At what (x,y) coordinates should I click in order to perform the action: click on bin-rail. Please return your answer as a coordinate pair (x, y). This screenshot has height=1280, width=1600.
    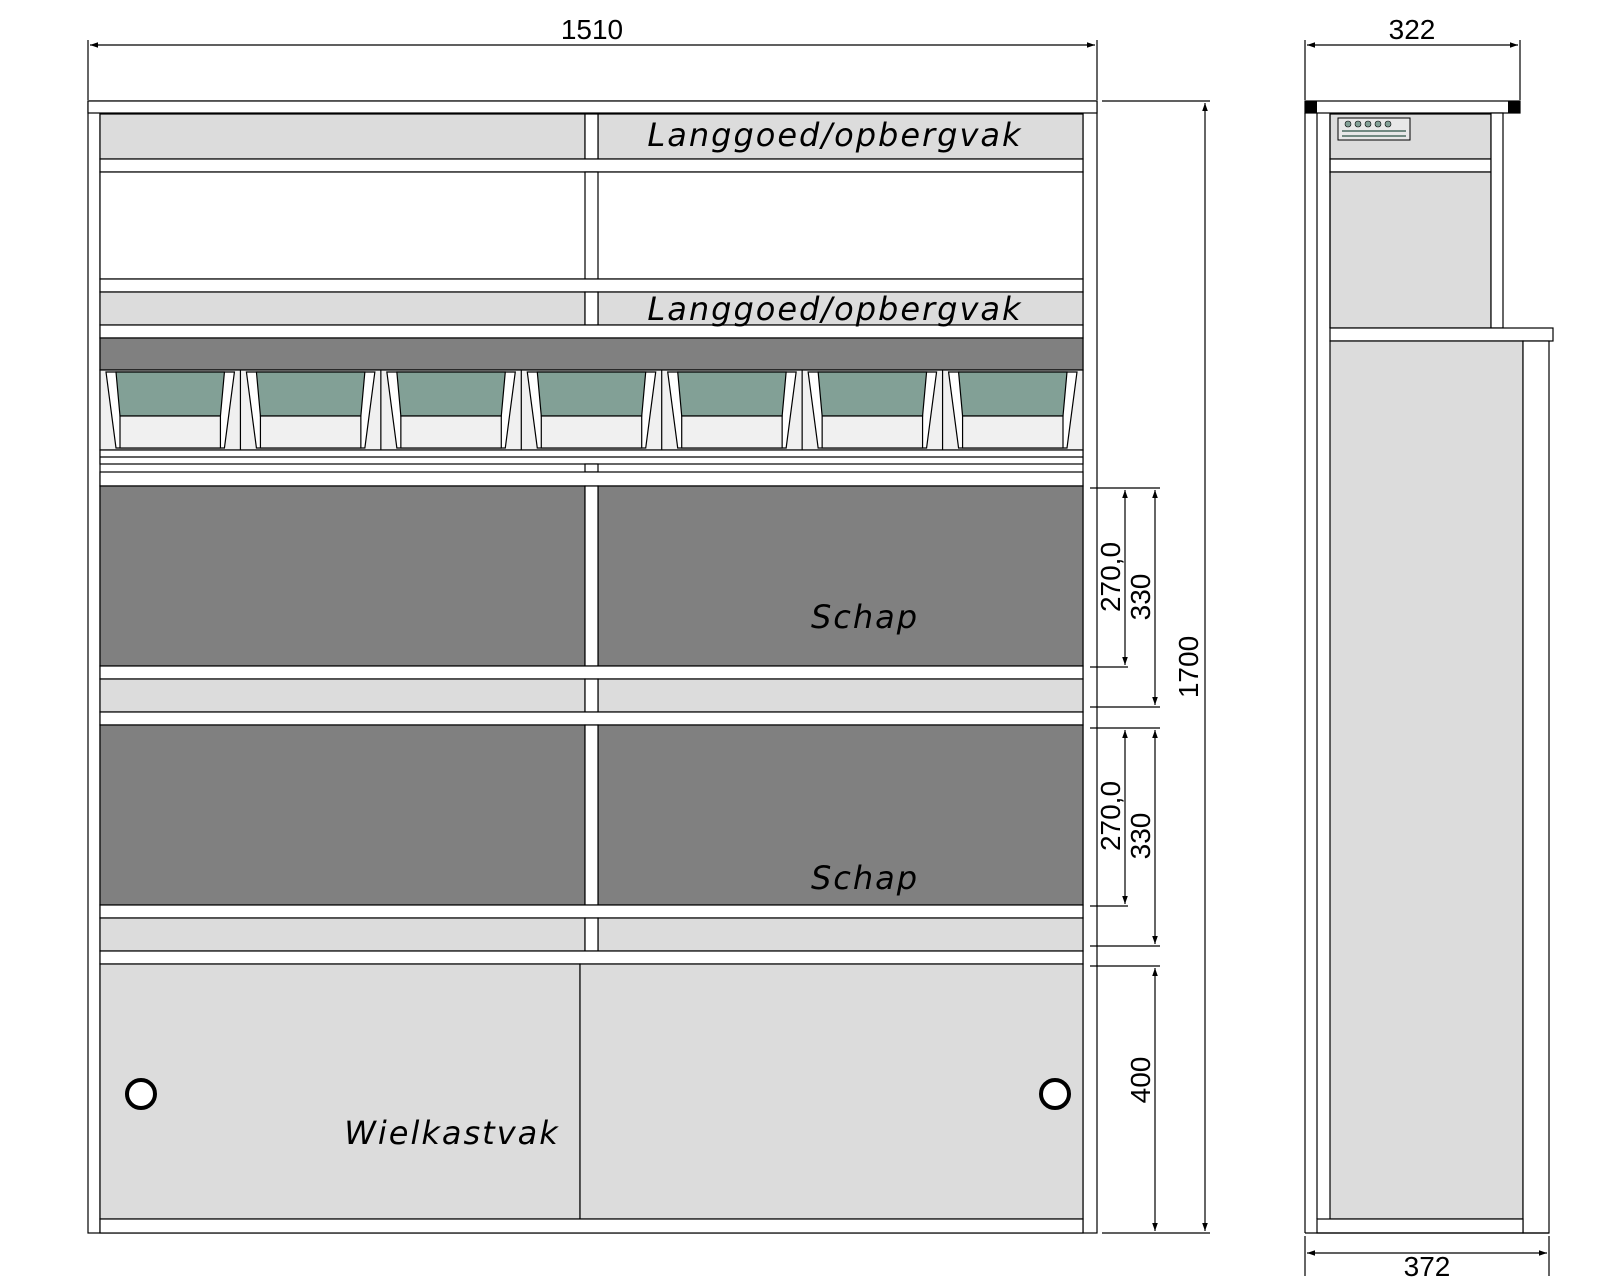
    Looking at the image, I should click on (591, 354).